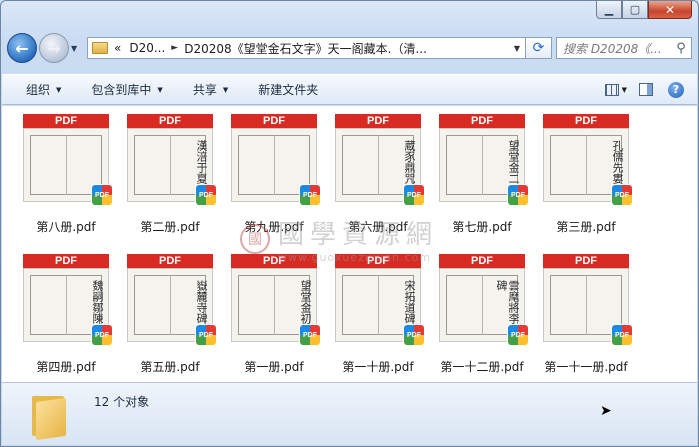 Image resolution: width=699 pixels, height=447 pixels. I want to click on address-overflow-chevron: «, so click(117, 48).